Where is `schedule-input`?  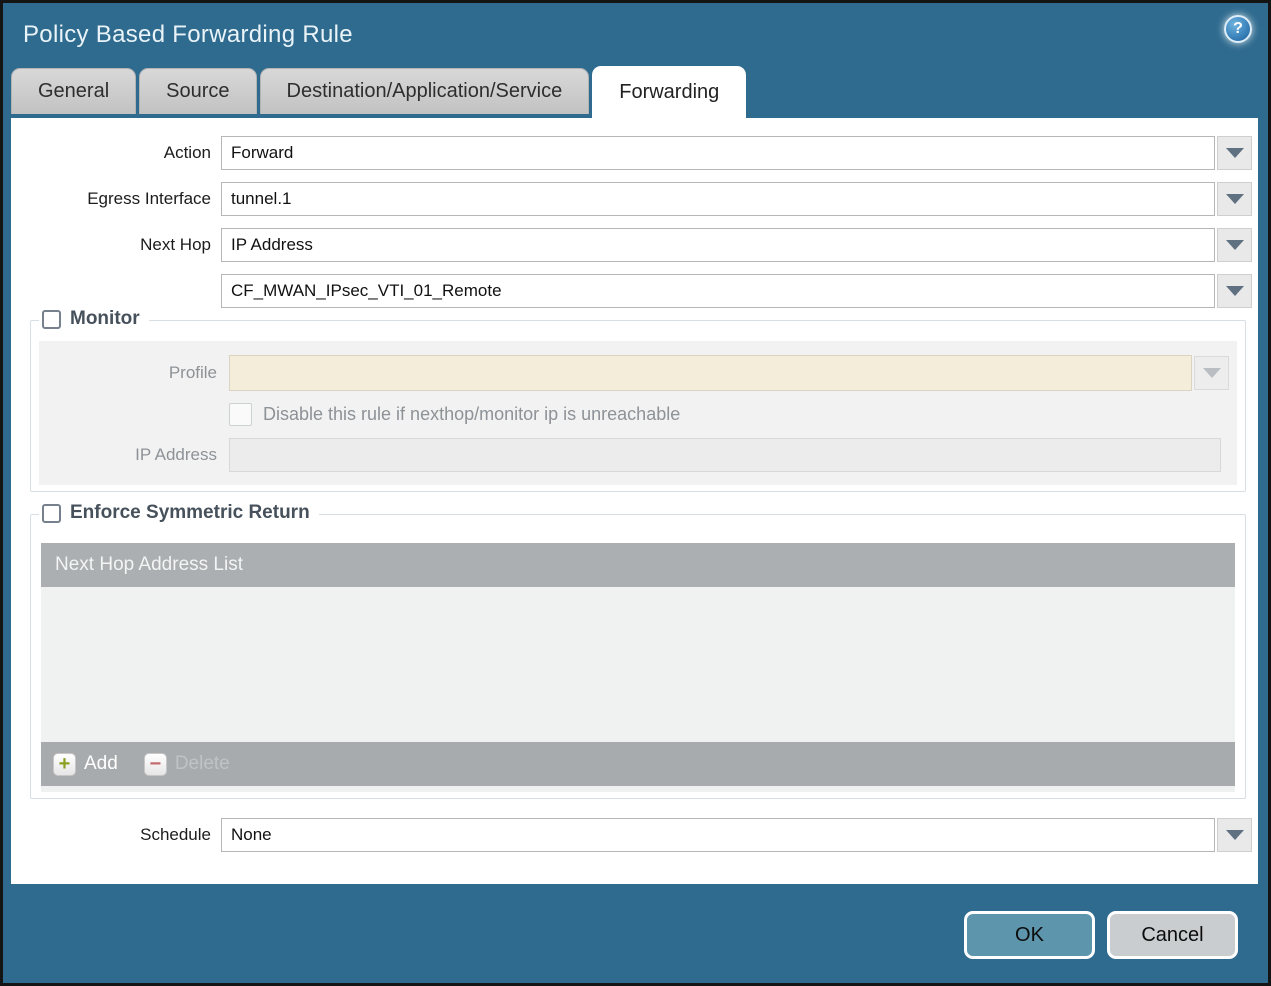
schedule-input is located at coordinates (718, 835).